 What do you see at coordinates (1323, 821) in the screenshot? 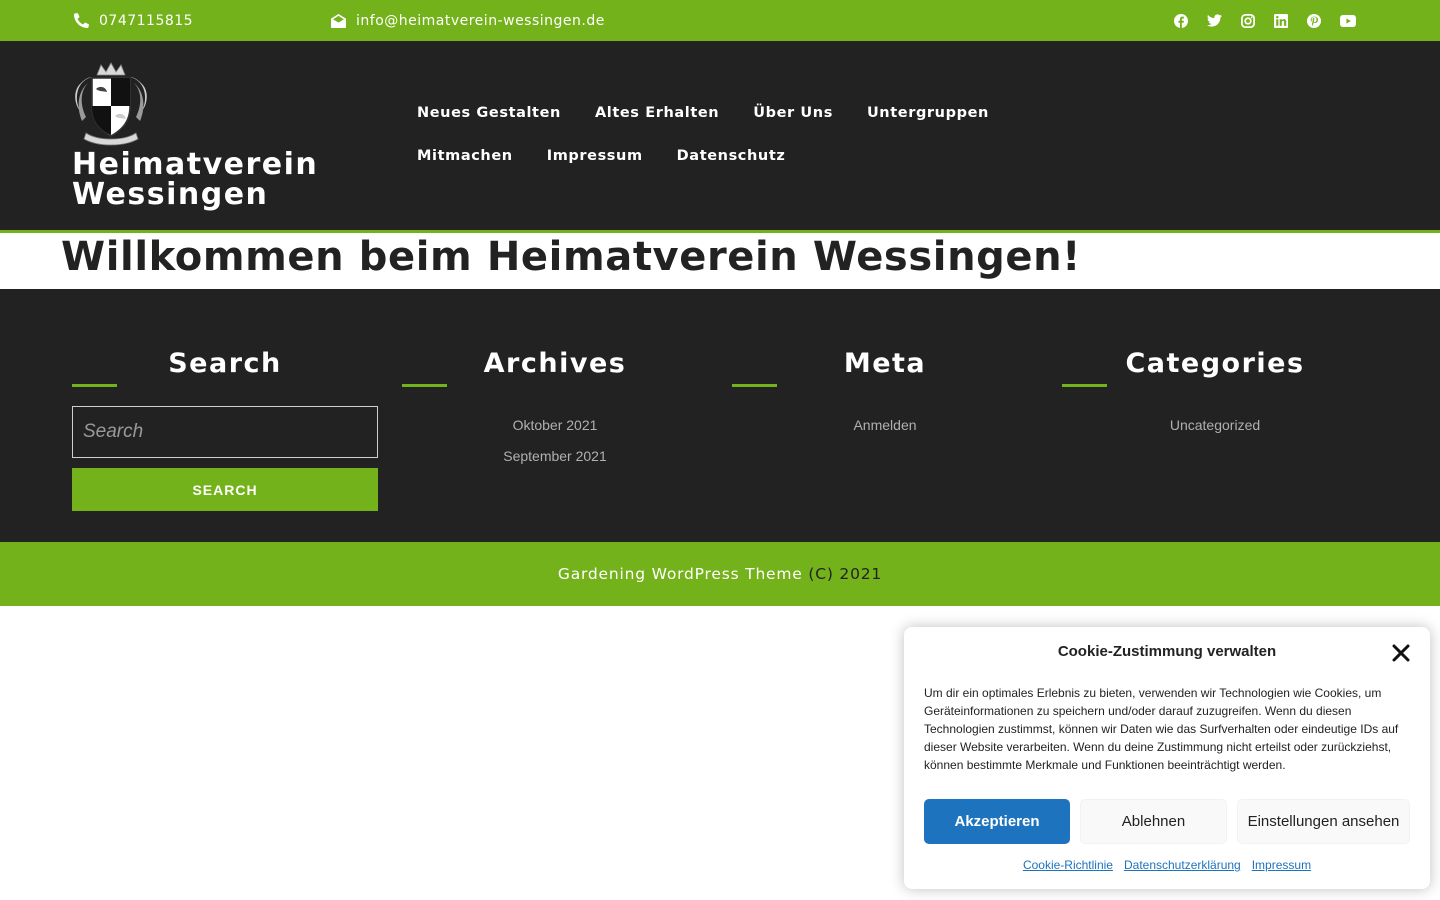
I see `view-preferences-button: Einstellungen ansehen` at bounding box center [1323, 821].